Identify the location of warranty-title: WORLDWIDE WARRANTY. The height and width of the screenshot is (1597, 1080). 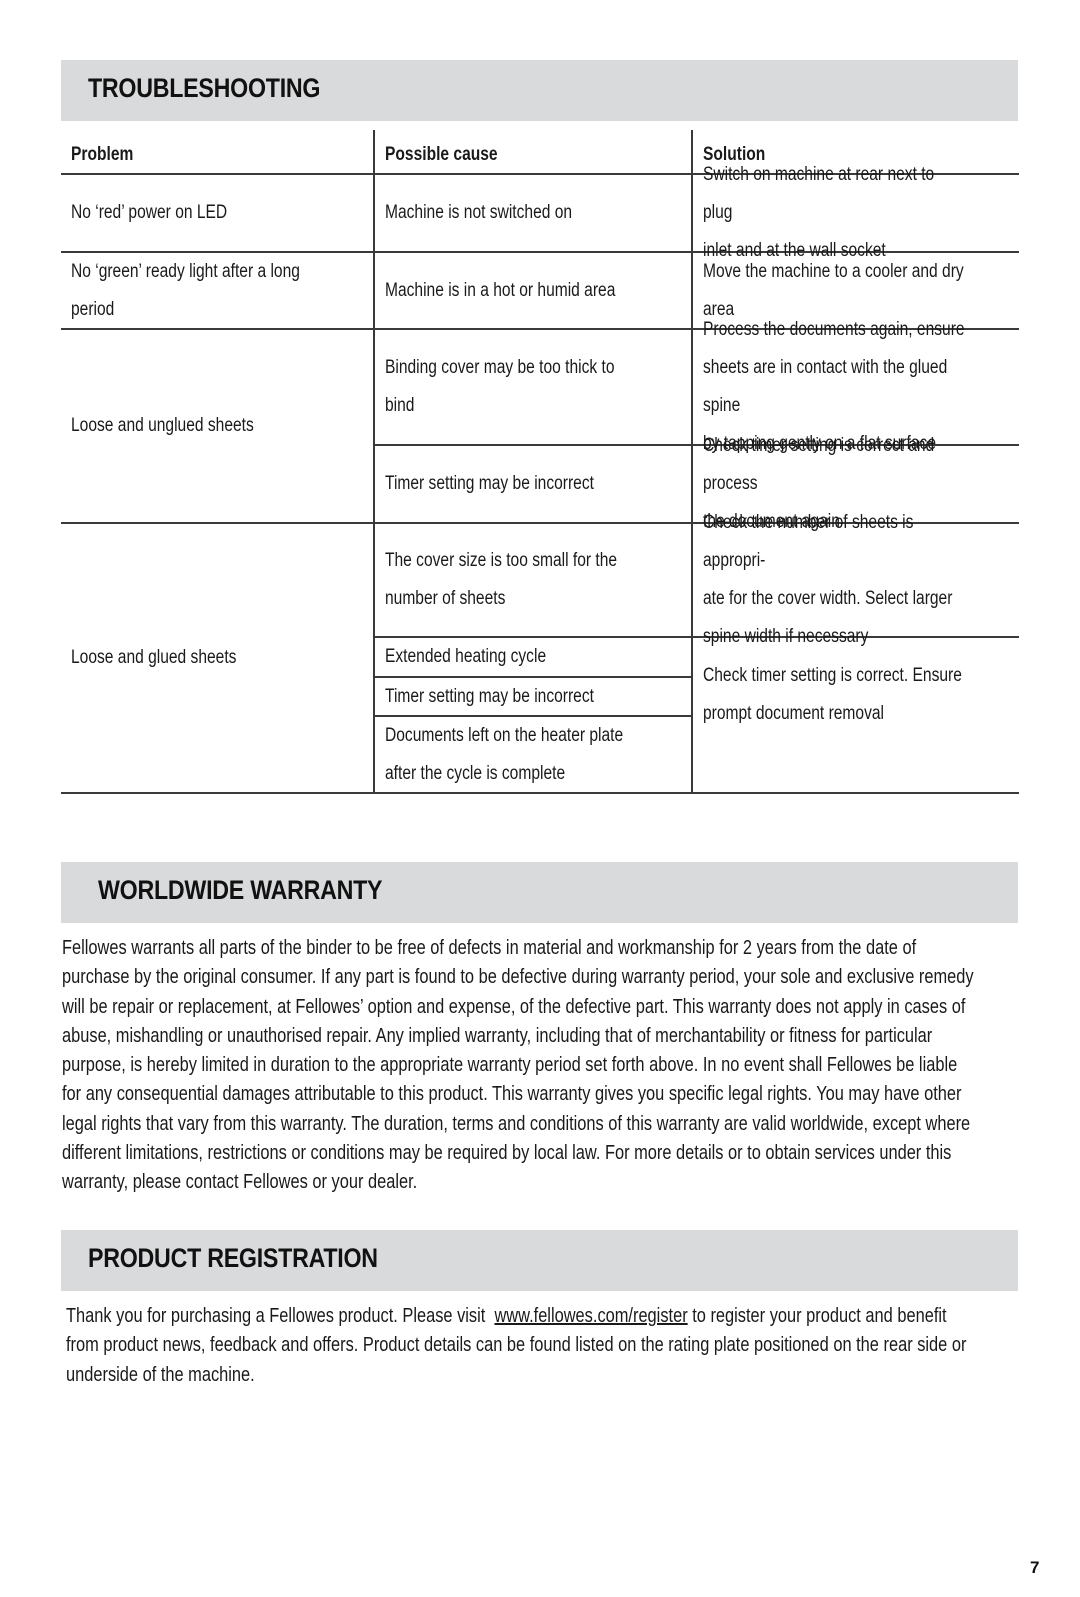
(240, 890).